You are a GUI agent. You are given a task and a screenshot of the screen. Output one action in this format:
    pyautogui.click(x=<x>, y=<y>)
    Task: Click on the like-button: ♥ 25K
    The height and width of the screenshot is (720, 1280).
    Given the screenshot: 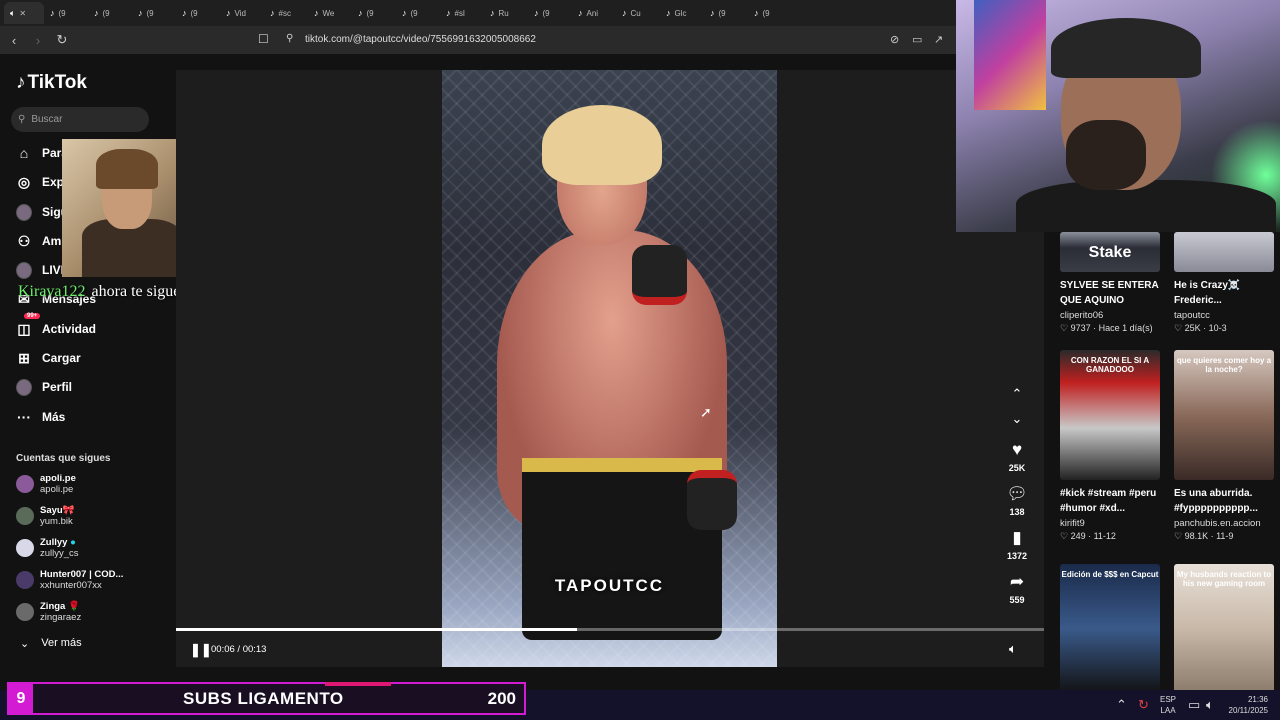 What is the action you would take?
    pyautogui.click(x=1017, y=457)
    